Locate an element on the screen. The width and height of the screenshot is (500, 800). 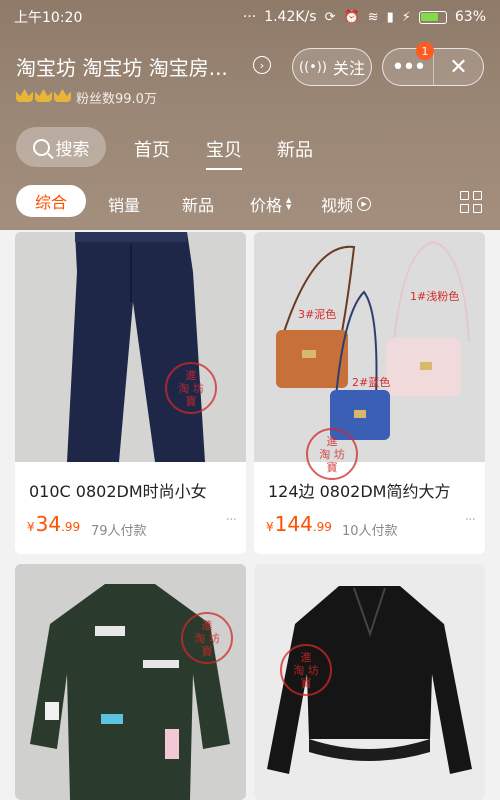
bag-label: 2#蓝色 is located at coordinates (371, 382).